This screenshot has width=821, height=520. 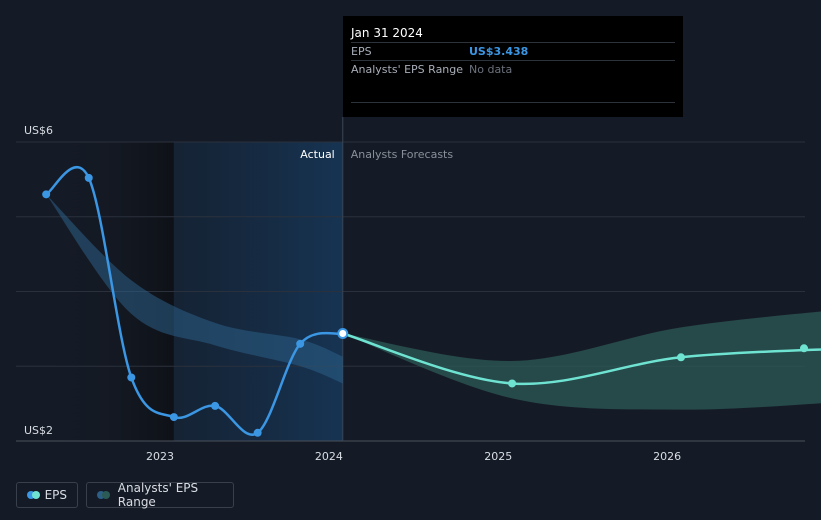 I want to click on chart-legend: EPS Analysts' EPS Range, so click(x=125, y=495).